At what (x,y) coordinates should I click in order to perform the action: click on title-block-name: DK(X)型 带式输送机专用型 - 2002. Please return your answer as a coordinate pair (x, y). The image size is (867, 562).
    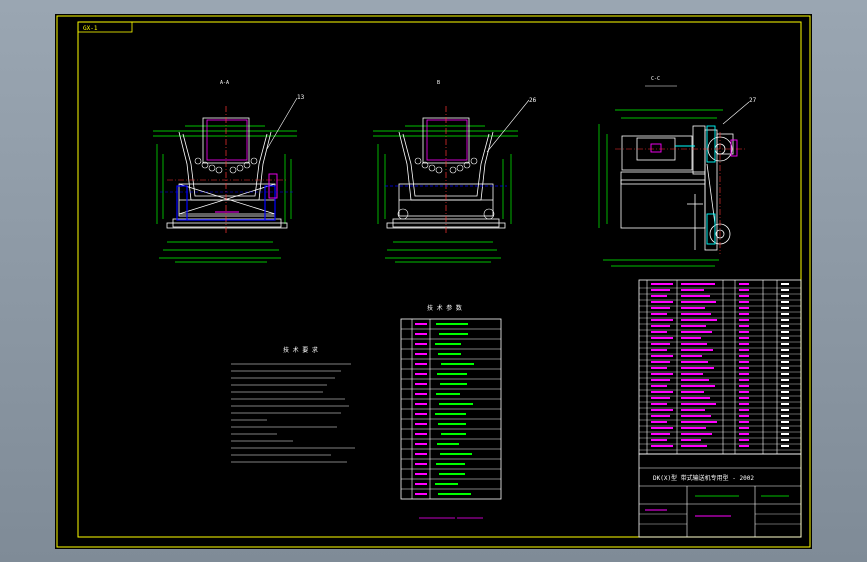
    Looking at the image, I should click on (703, 478).